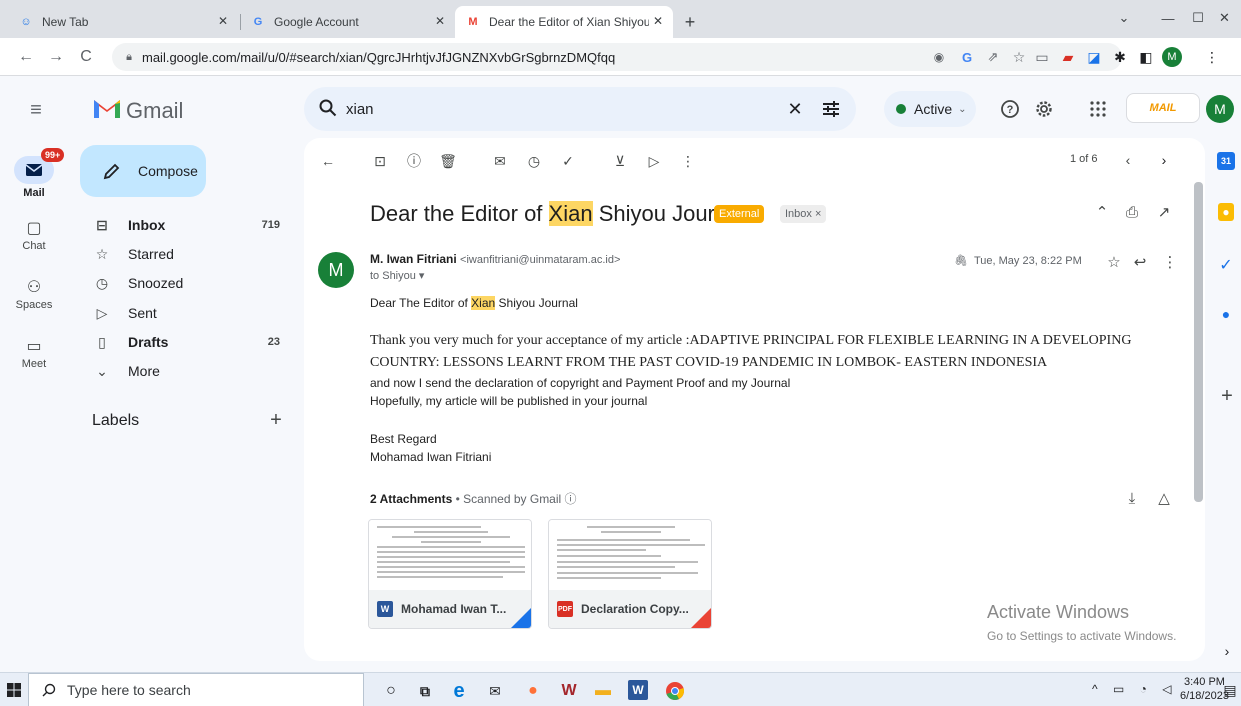  I want to click on nav-item-sent: ▷ Sent, so click(188, 313).